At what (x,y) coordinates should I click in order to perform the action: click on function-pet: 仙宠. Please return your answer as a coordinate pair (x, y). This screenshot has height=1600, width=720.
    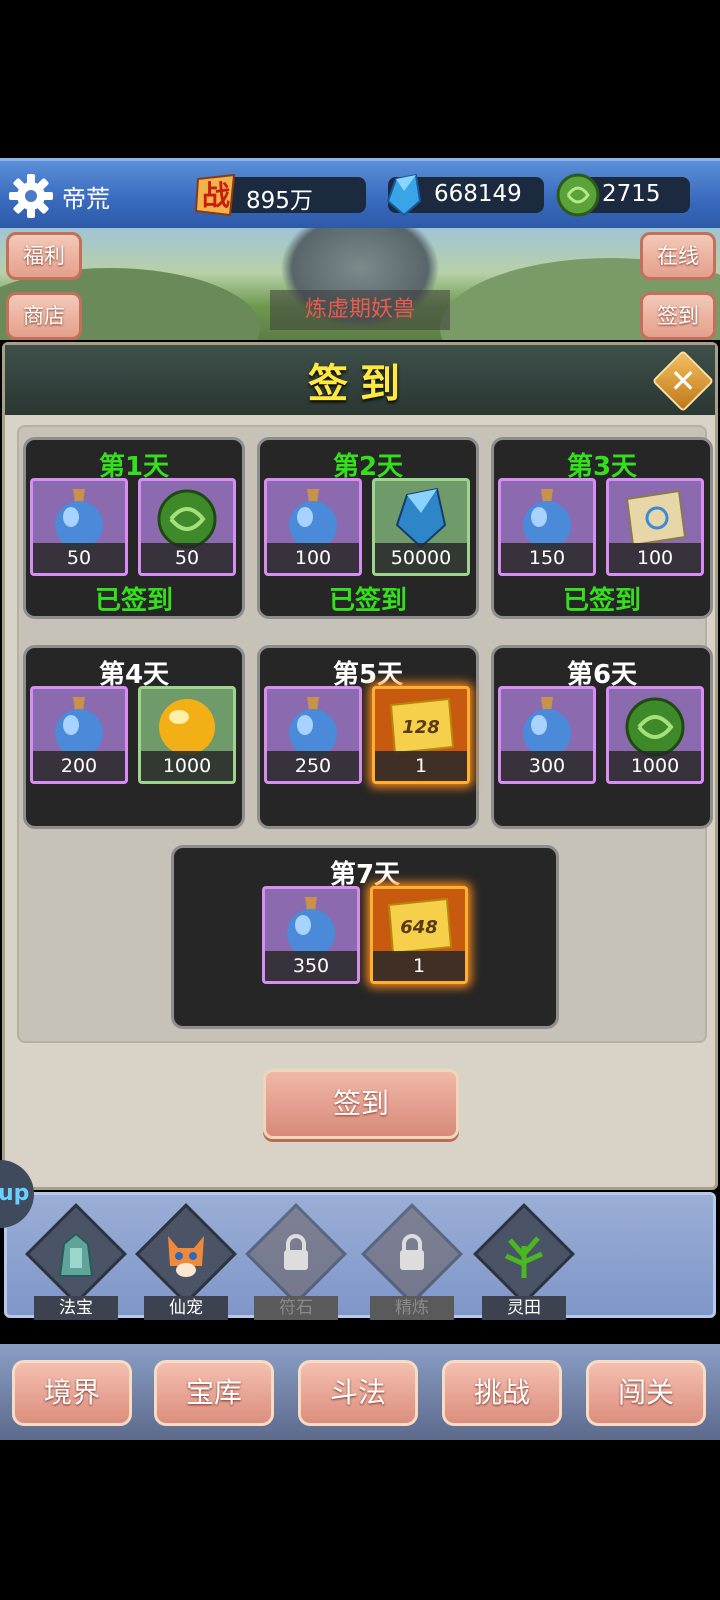
    Looking at the image, I should click on (186, 1261).